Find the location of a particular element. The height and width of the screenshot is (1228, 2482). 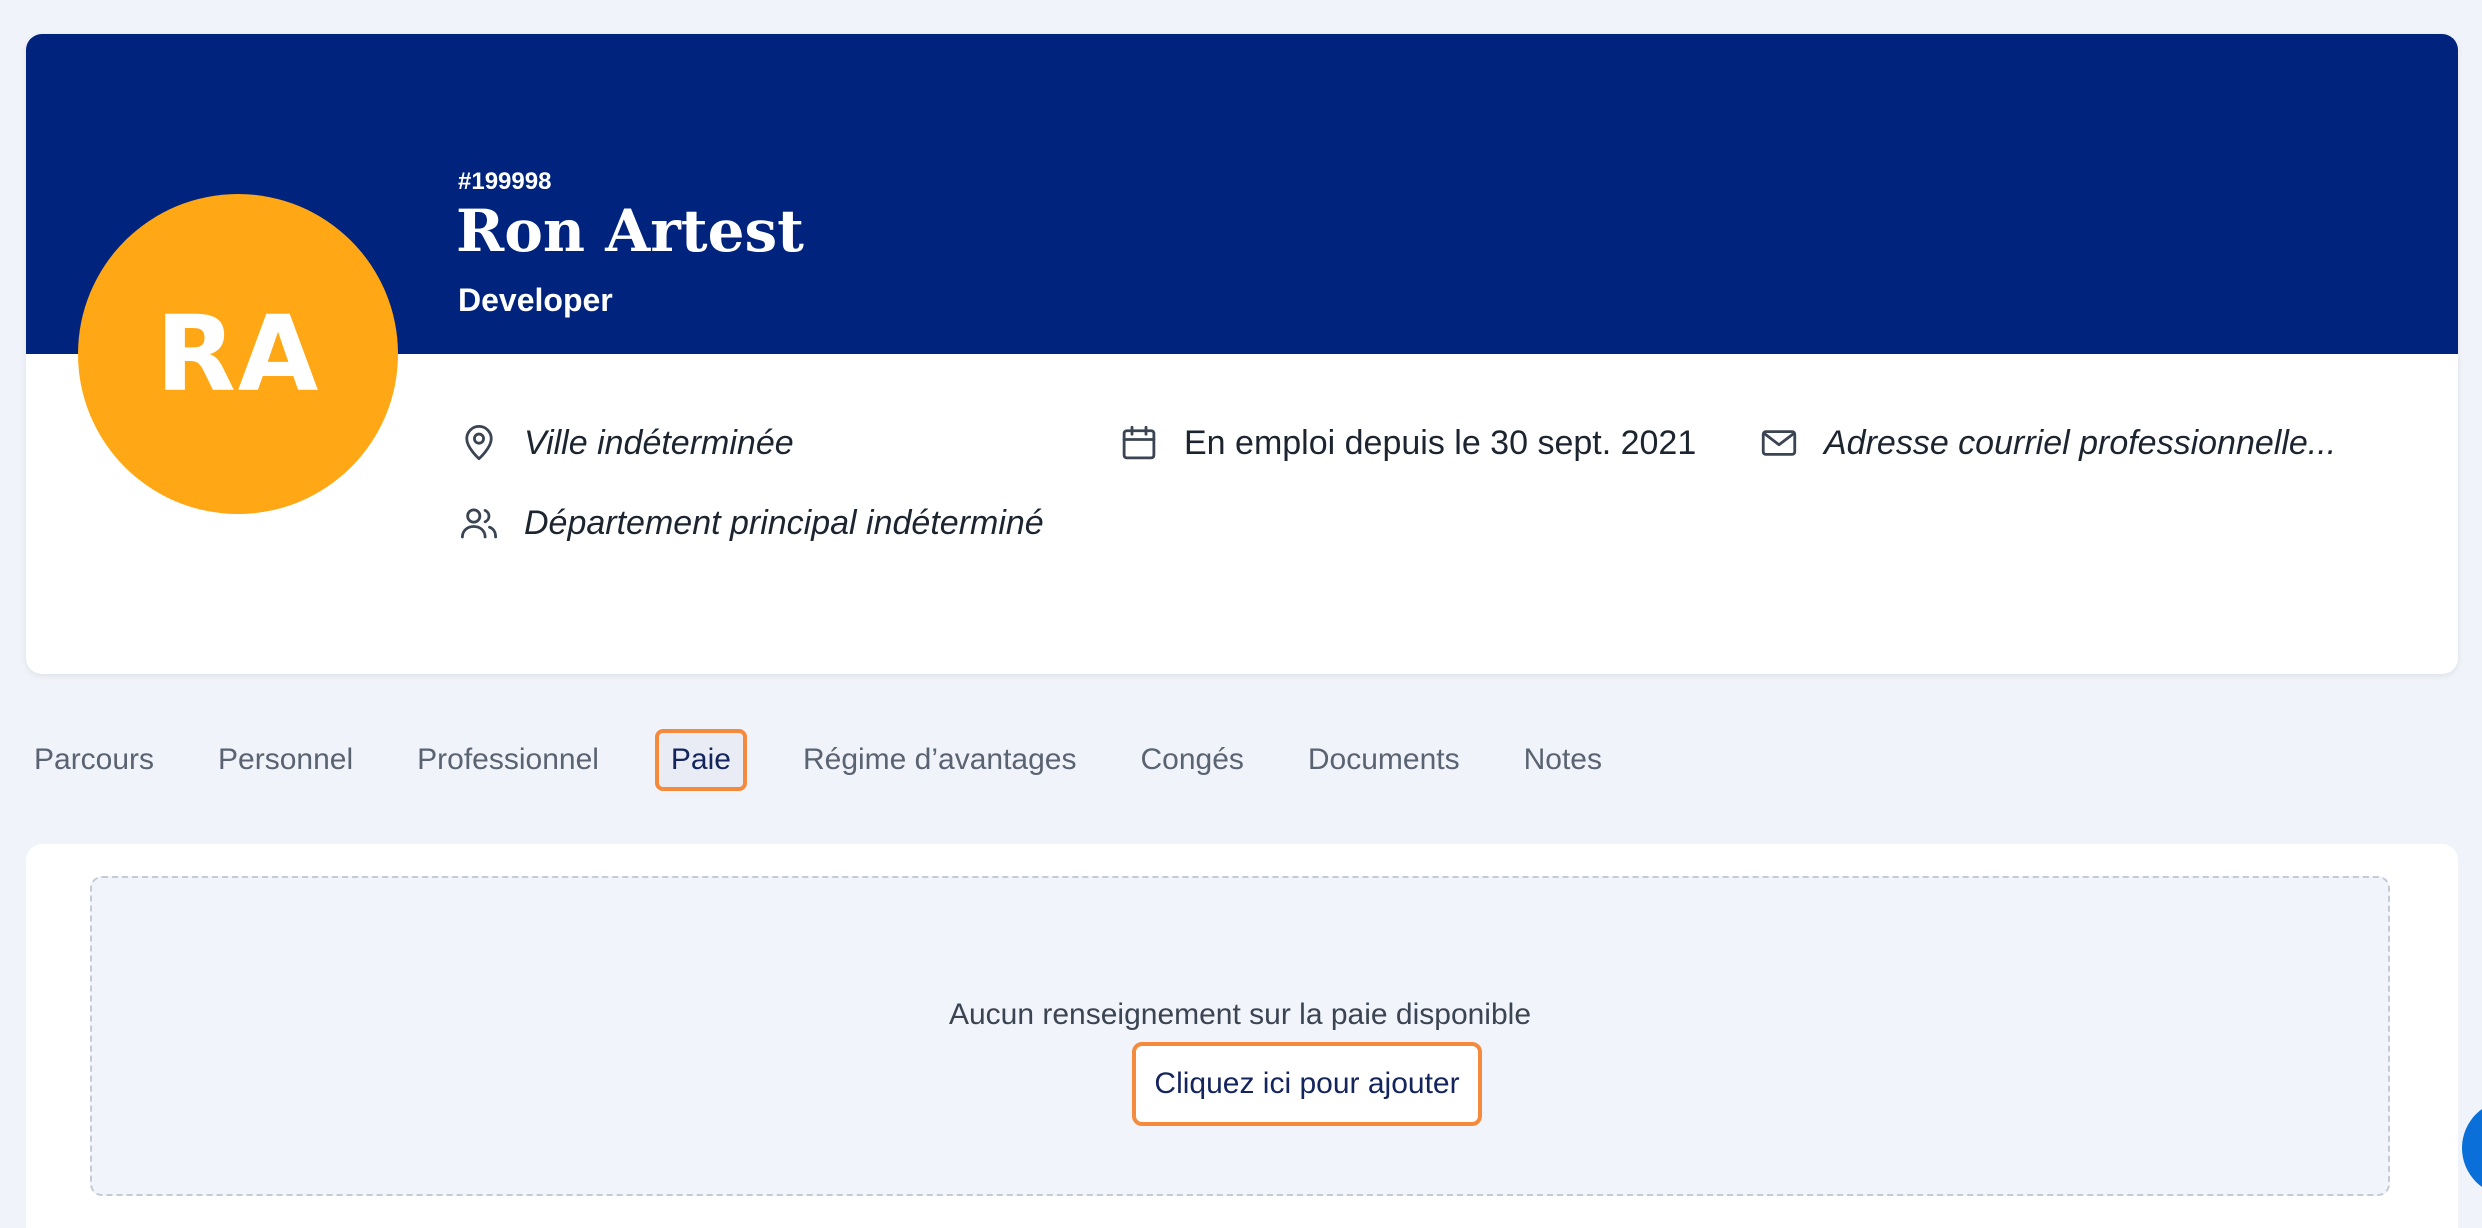

tab-regime-avantages: Régime d’avantages is located at coordinates (940, 760).